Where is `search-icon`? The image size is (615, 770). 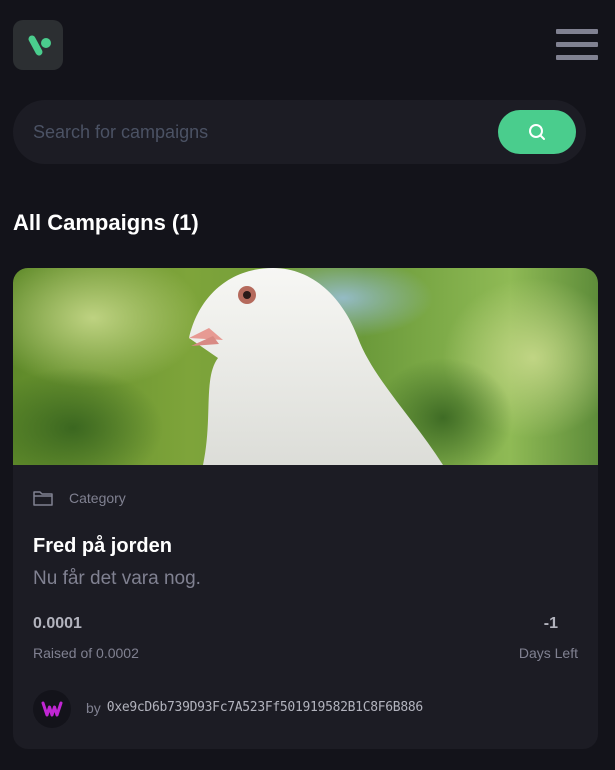 search-icon is located at coordinates (537, 132).